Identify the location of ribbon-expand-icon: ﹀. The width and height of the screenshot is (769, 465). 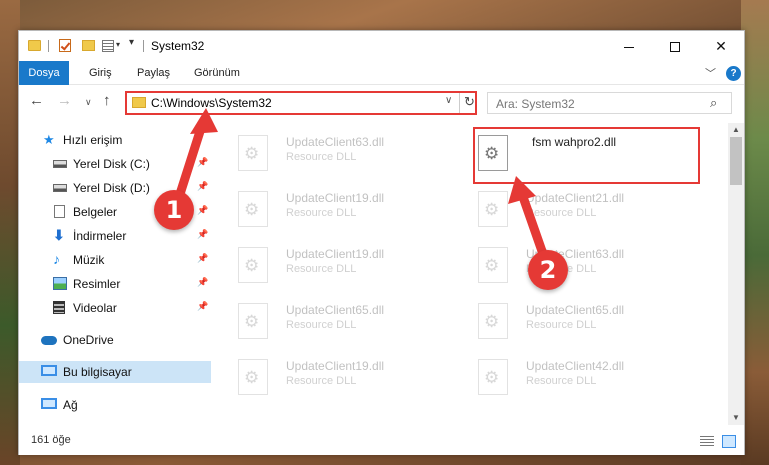
(710, 73).